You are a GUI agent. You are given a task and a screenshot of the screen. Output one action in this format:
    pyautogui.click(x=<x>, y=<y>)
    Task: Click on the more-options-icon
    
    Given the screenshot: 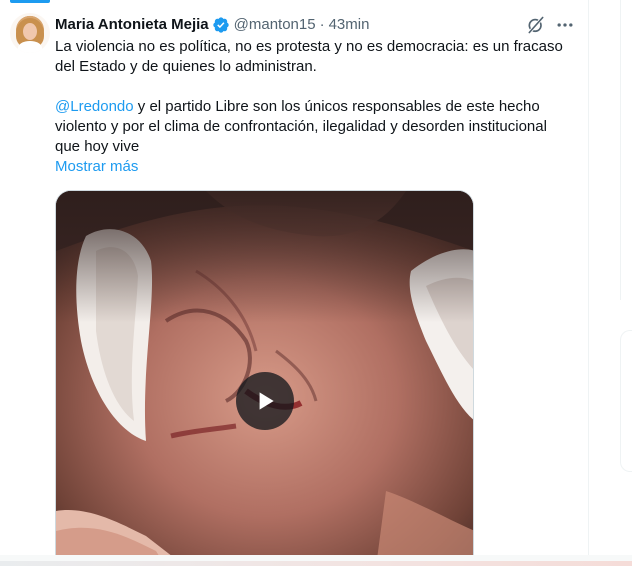 What is the action you would take?
    pyautogui.click(x=565, y=25)
    